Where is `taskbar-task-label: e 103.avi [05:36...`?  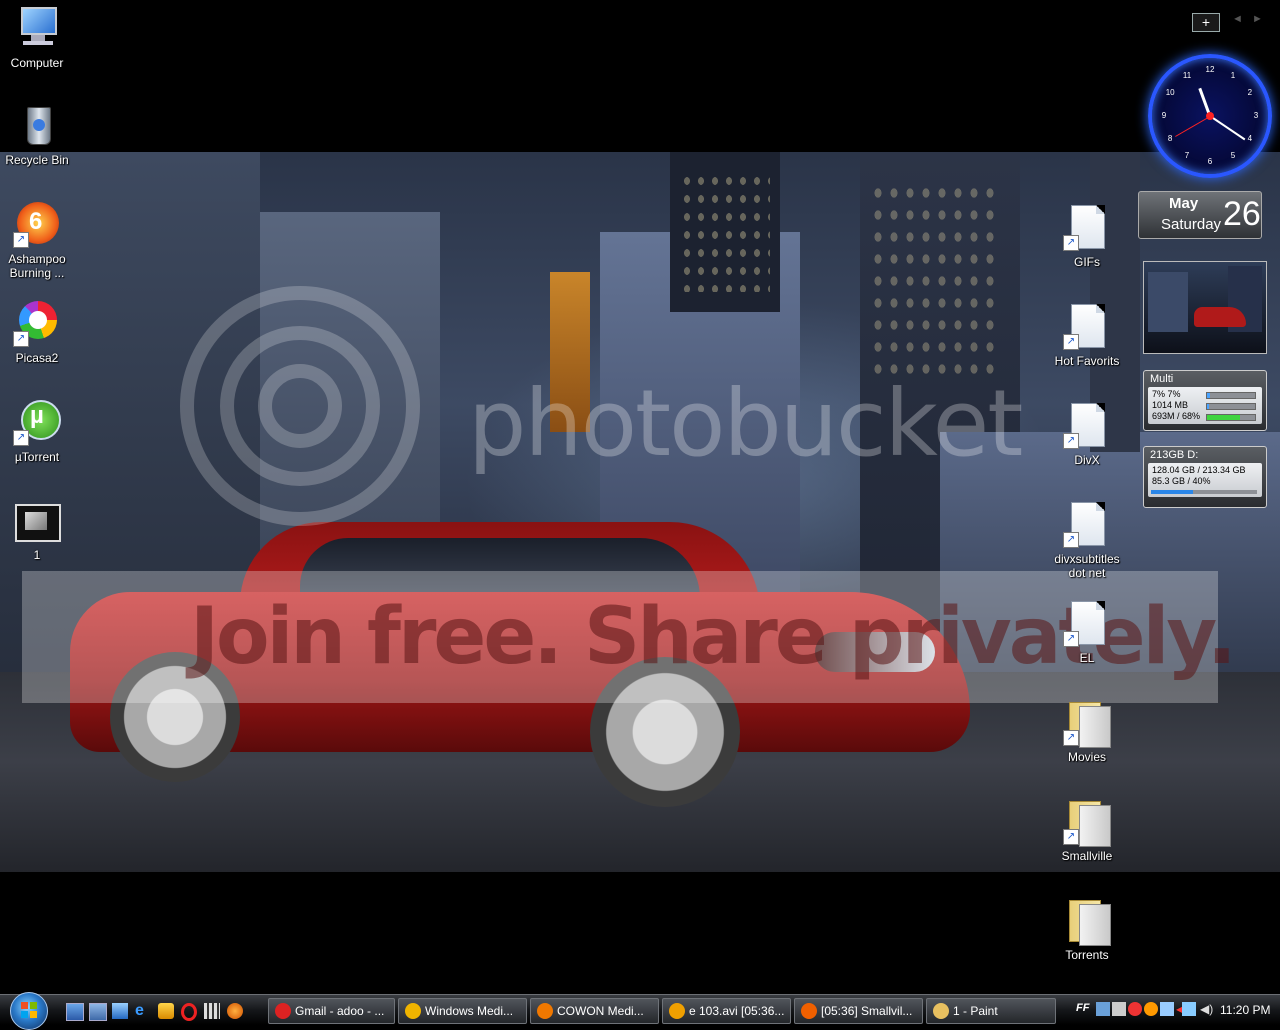
taskbar-task-label: e 103.avi [05:36... is located at coordinates (737, 1011).